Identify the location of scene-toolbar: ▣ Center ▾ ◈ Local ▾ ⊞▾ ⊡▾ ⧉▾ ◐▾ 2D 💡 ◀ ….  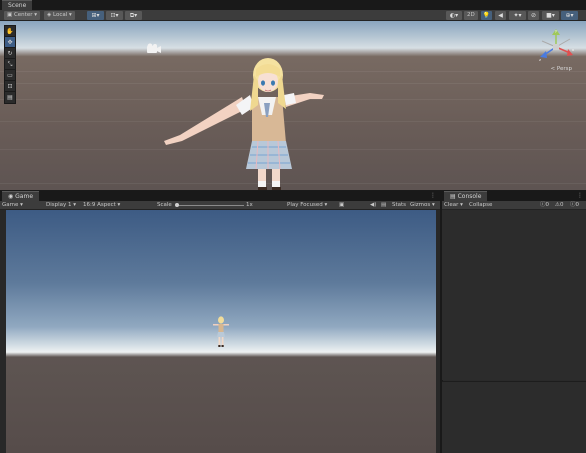
(293, 15).